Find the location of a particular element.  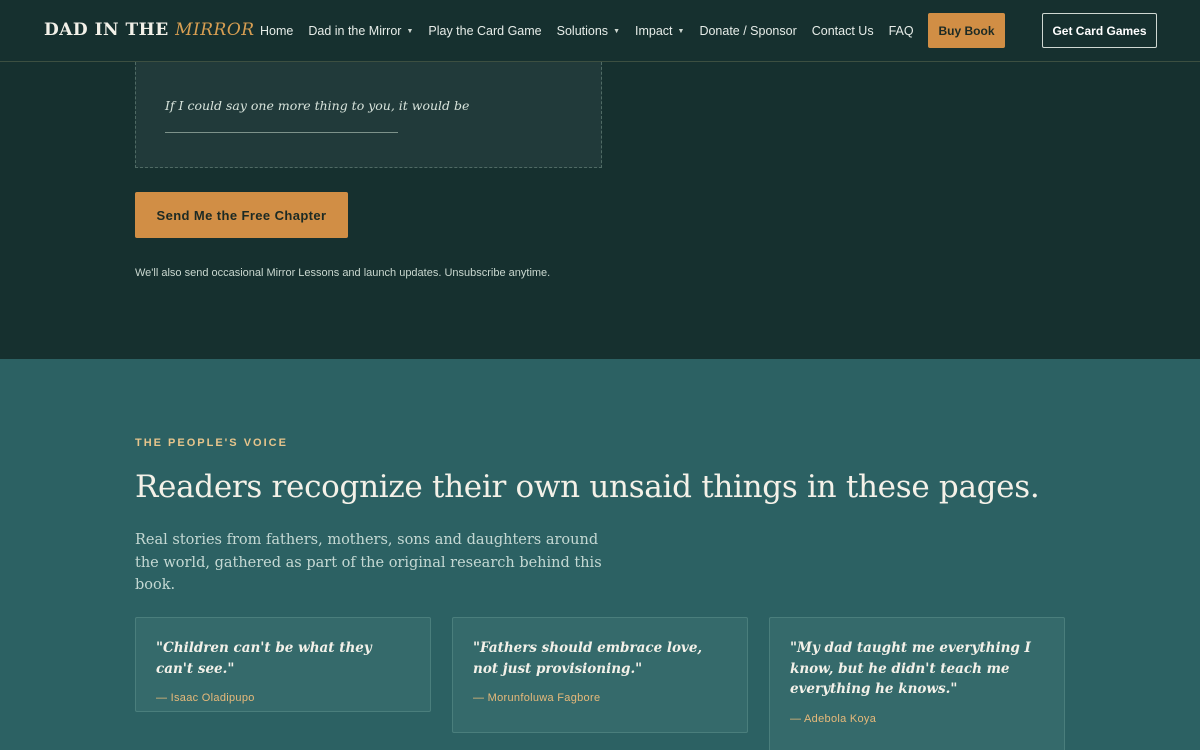

send-free-chapter-button: Send Me the Free Chapter is located at coordinates (241, 215).